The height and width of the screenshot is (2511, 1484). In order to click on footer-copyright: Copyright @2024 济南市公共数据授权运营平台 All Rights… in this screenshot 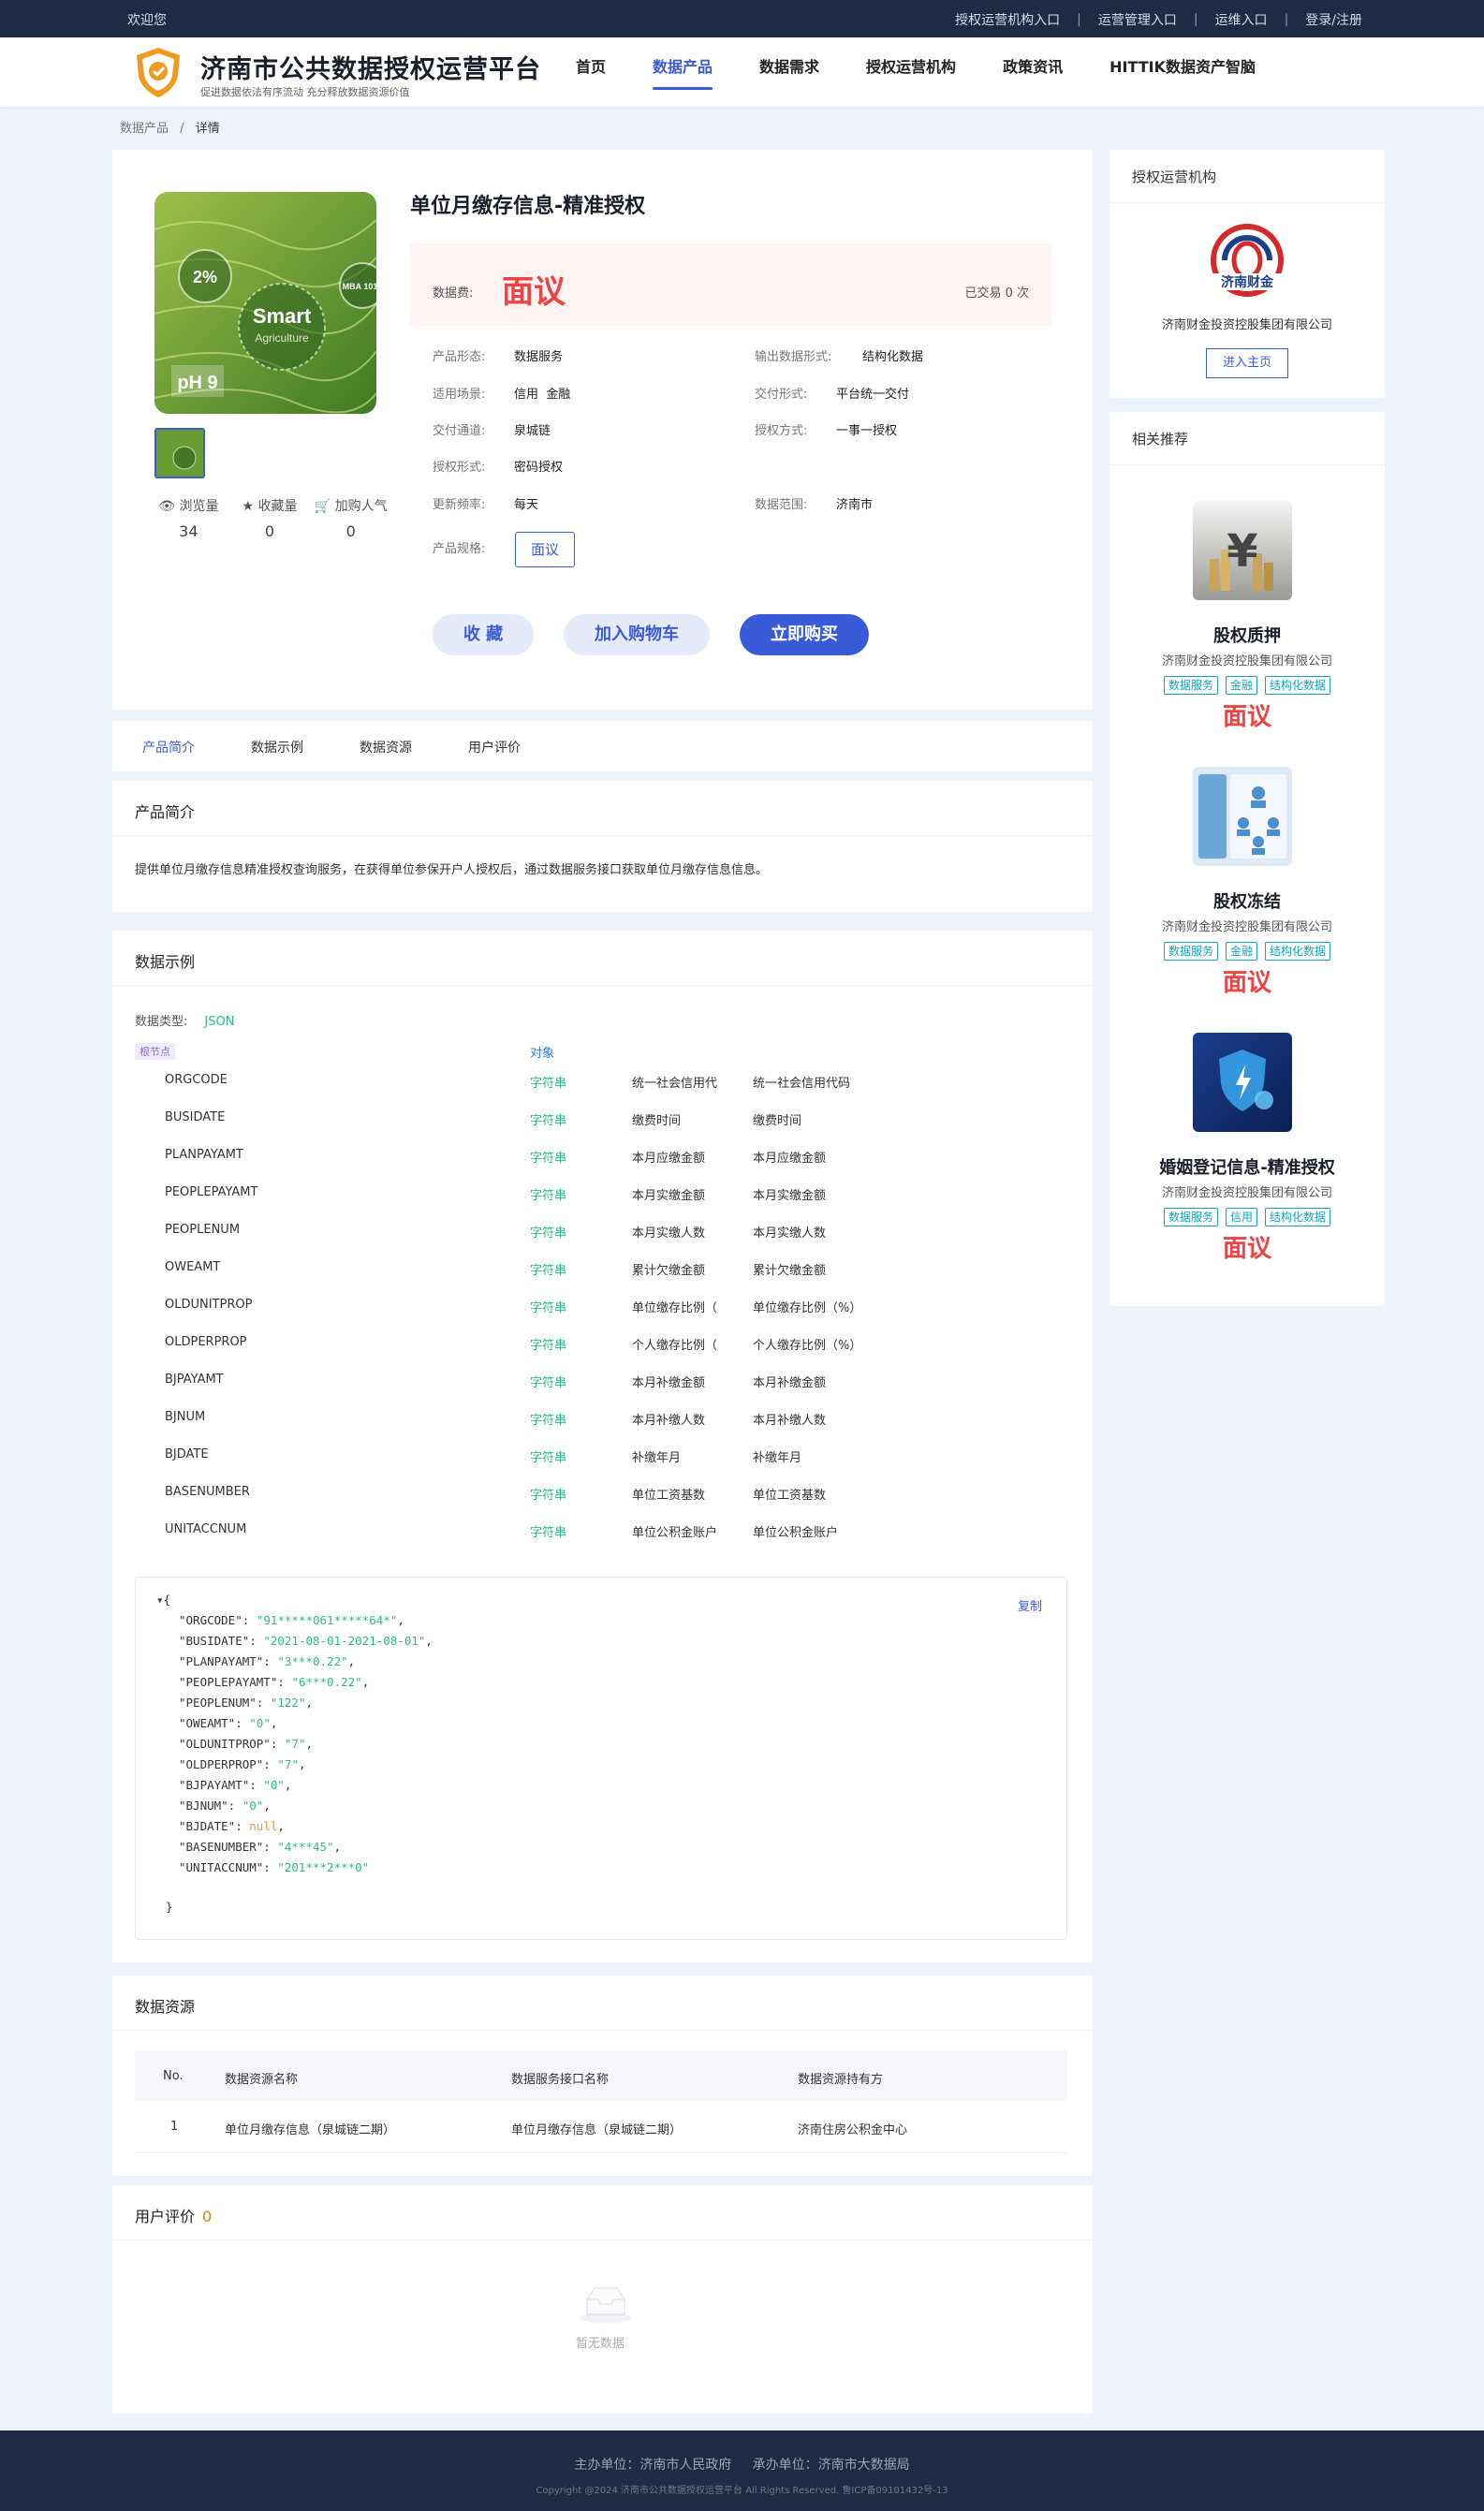, I will do `click(742, 2491)`.